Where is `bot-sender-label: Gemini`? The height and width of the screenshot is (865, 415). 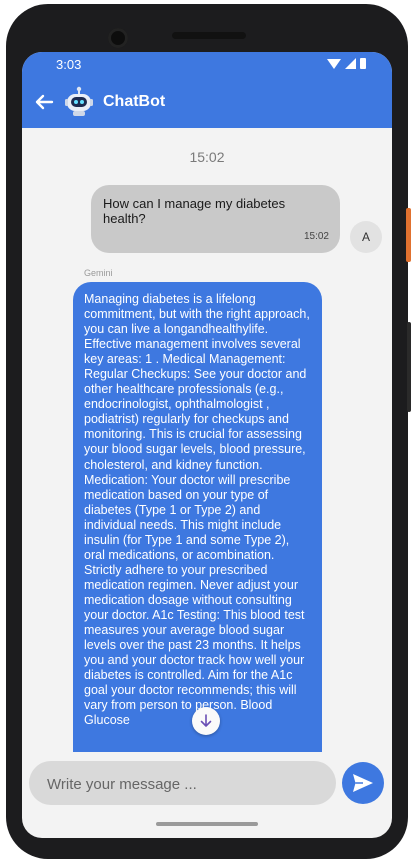 bot-sender-label: Gemini is located at coordinates (98, 273).